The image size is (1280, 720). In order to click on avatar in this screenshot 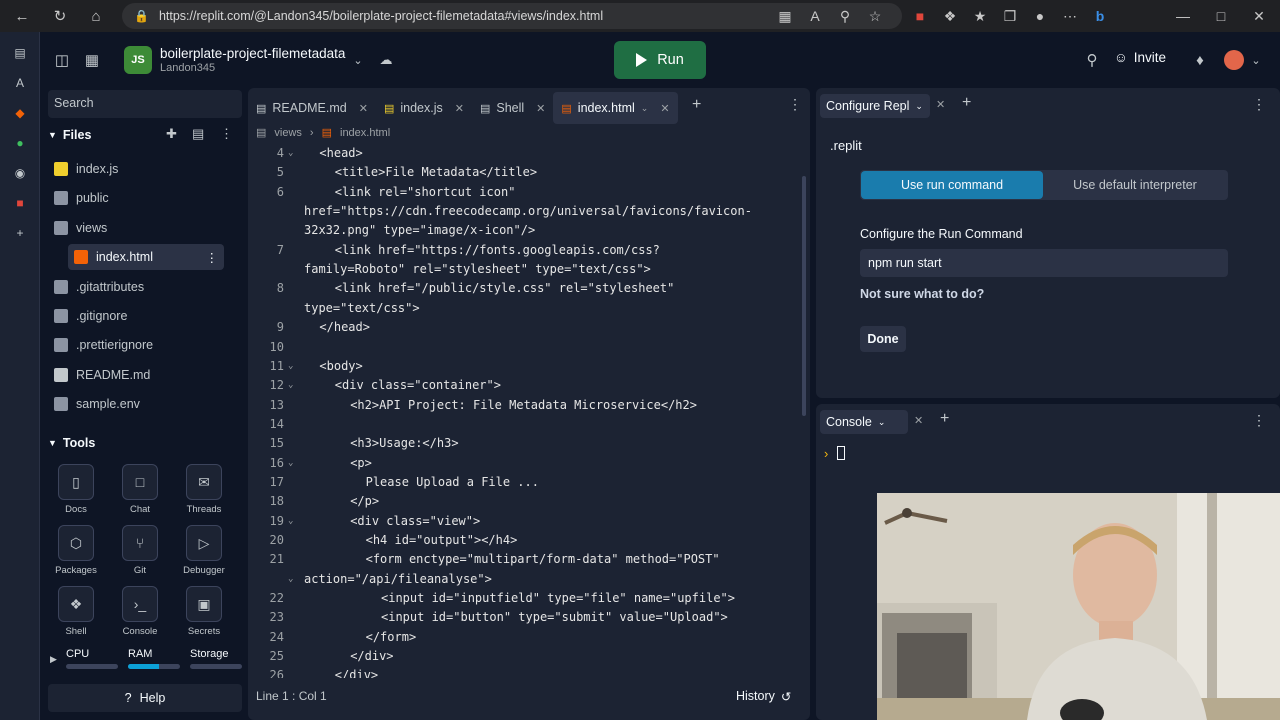, I will do `click(1234, 60)`.